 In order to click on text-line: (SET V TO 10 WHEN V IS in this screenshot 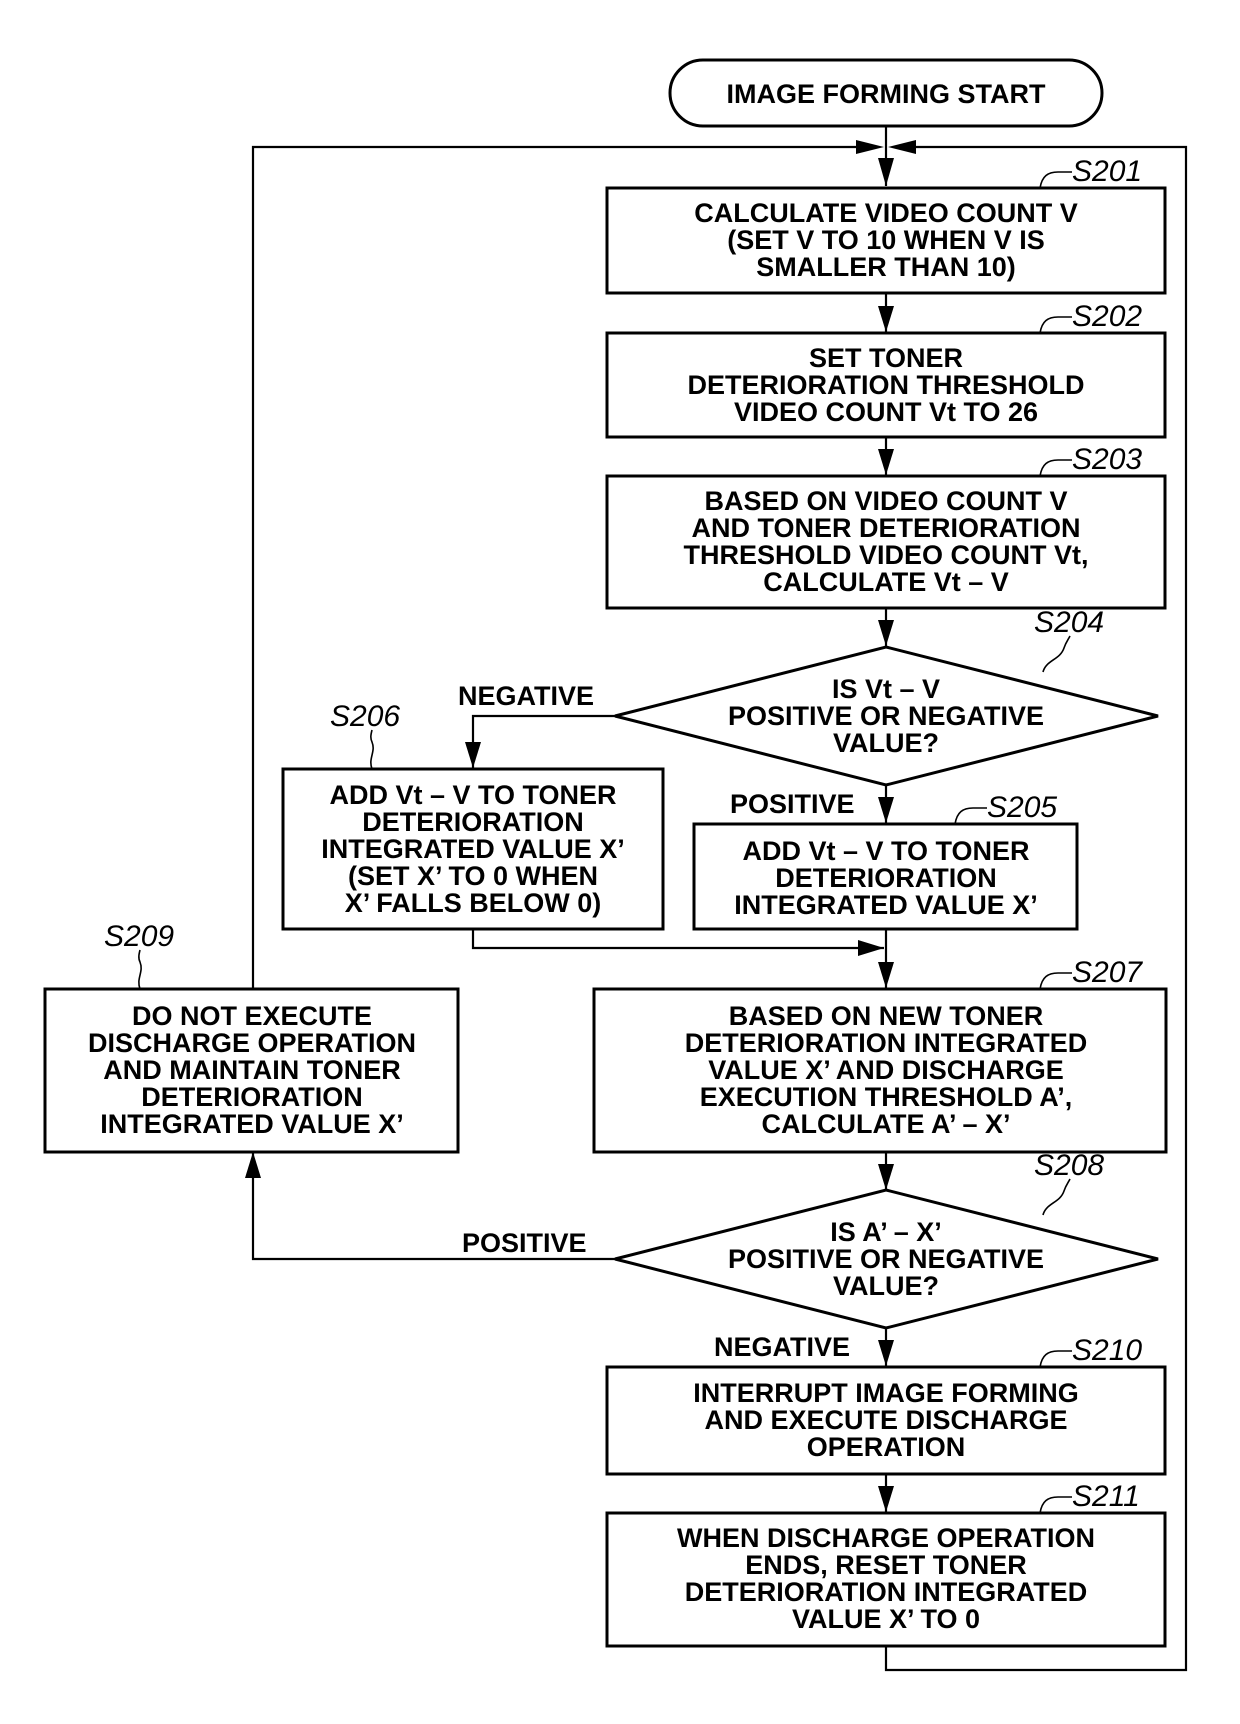, I will do `click(886, 240)`.